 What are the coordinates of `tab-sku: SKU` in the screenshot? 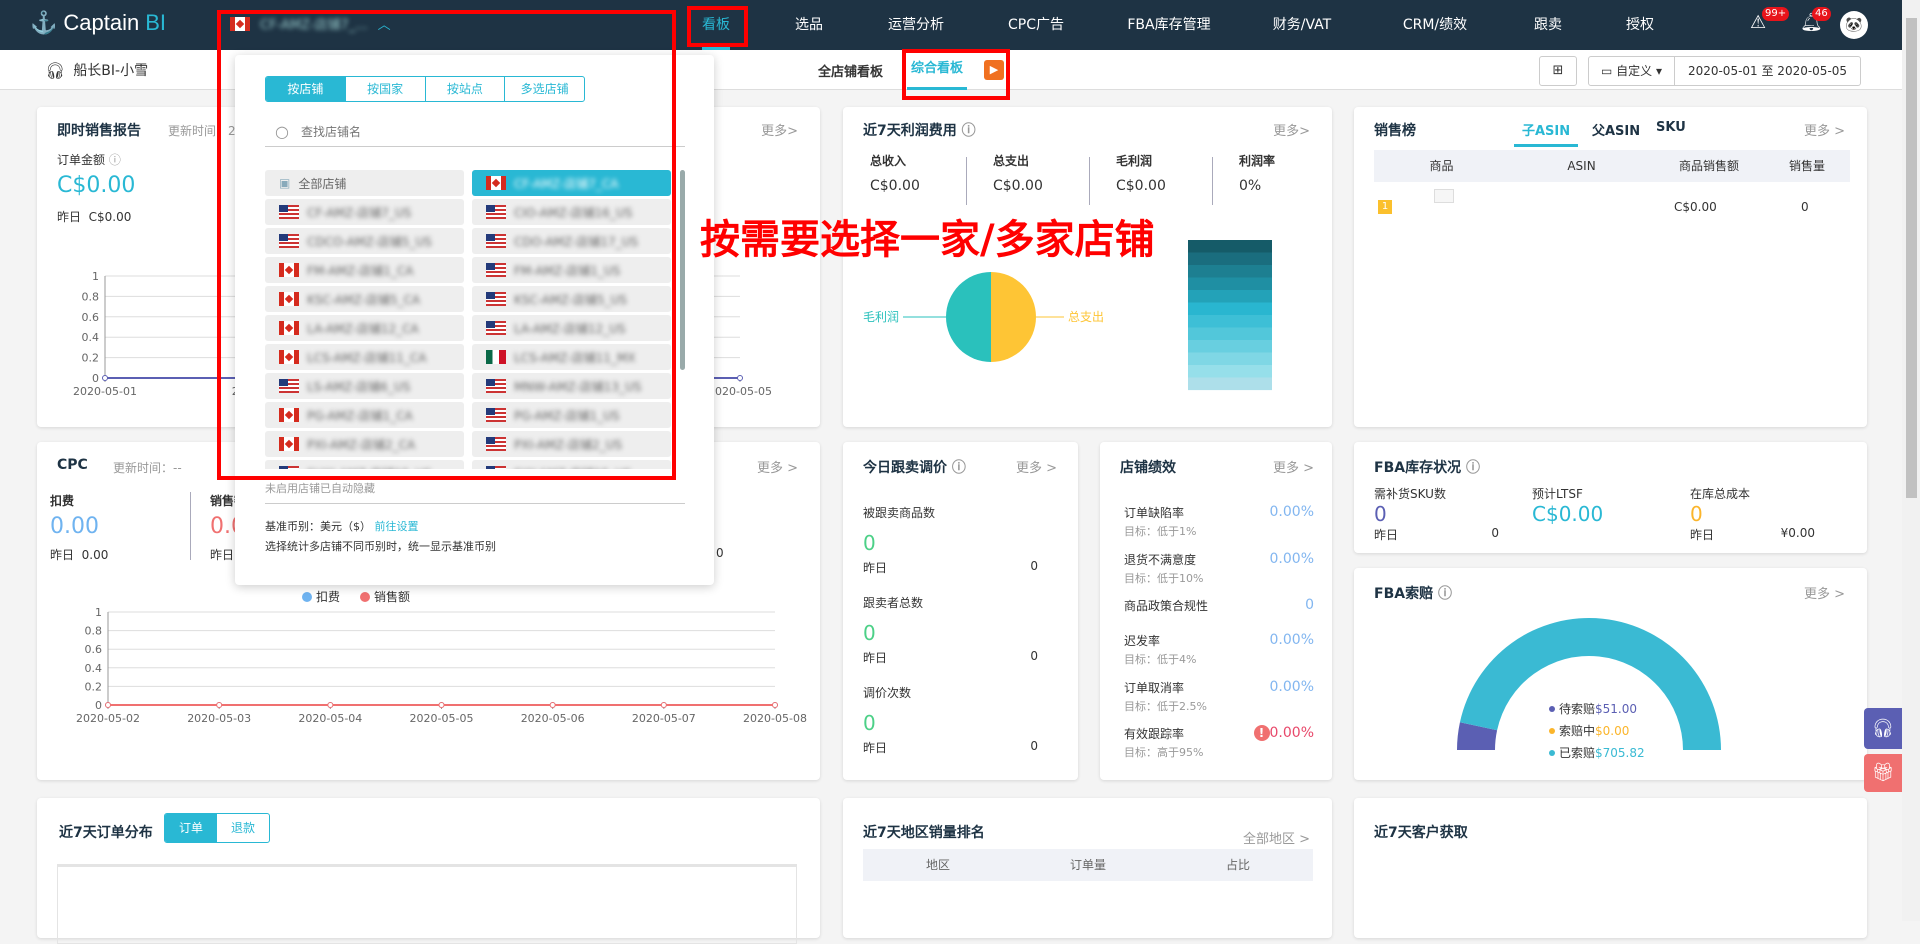 It's located at (1671, 127).